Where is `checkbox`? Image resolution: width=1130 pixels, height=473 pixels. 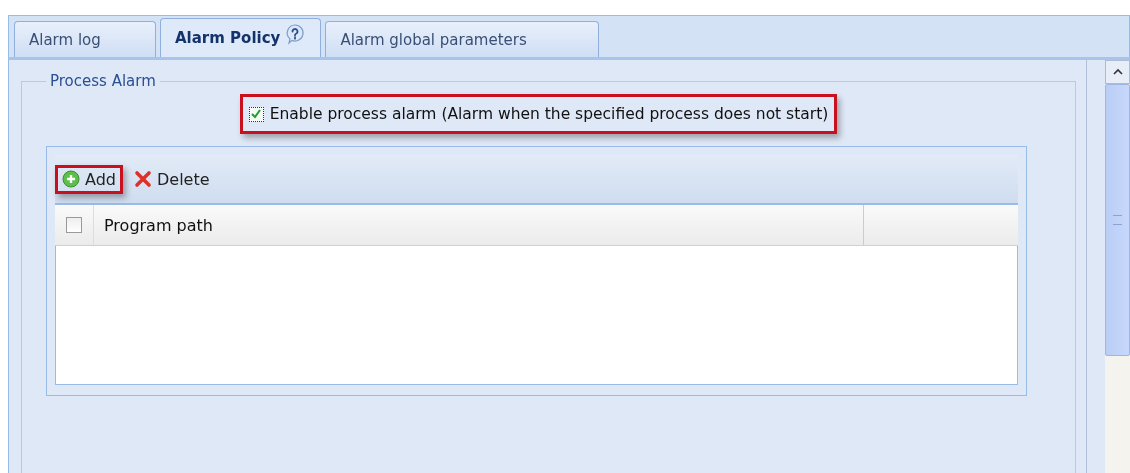 checkbox is located at coordinates (256, 114).